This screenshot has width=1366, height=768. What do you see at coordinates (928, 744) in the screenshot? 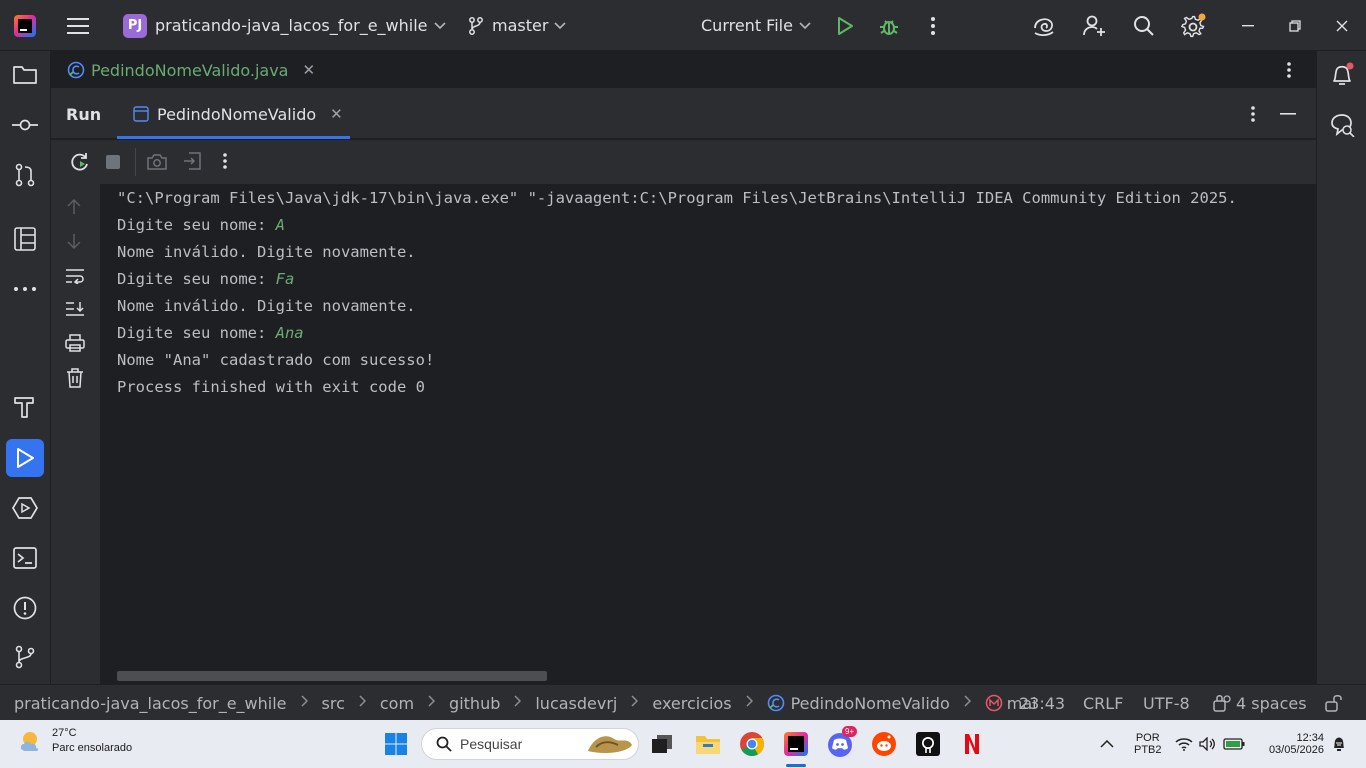
I see `github-icon` at bounding box center [928, 744].